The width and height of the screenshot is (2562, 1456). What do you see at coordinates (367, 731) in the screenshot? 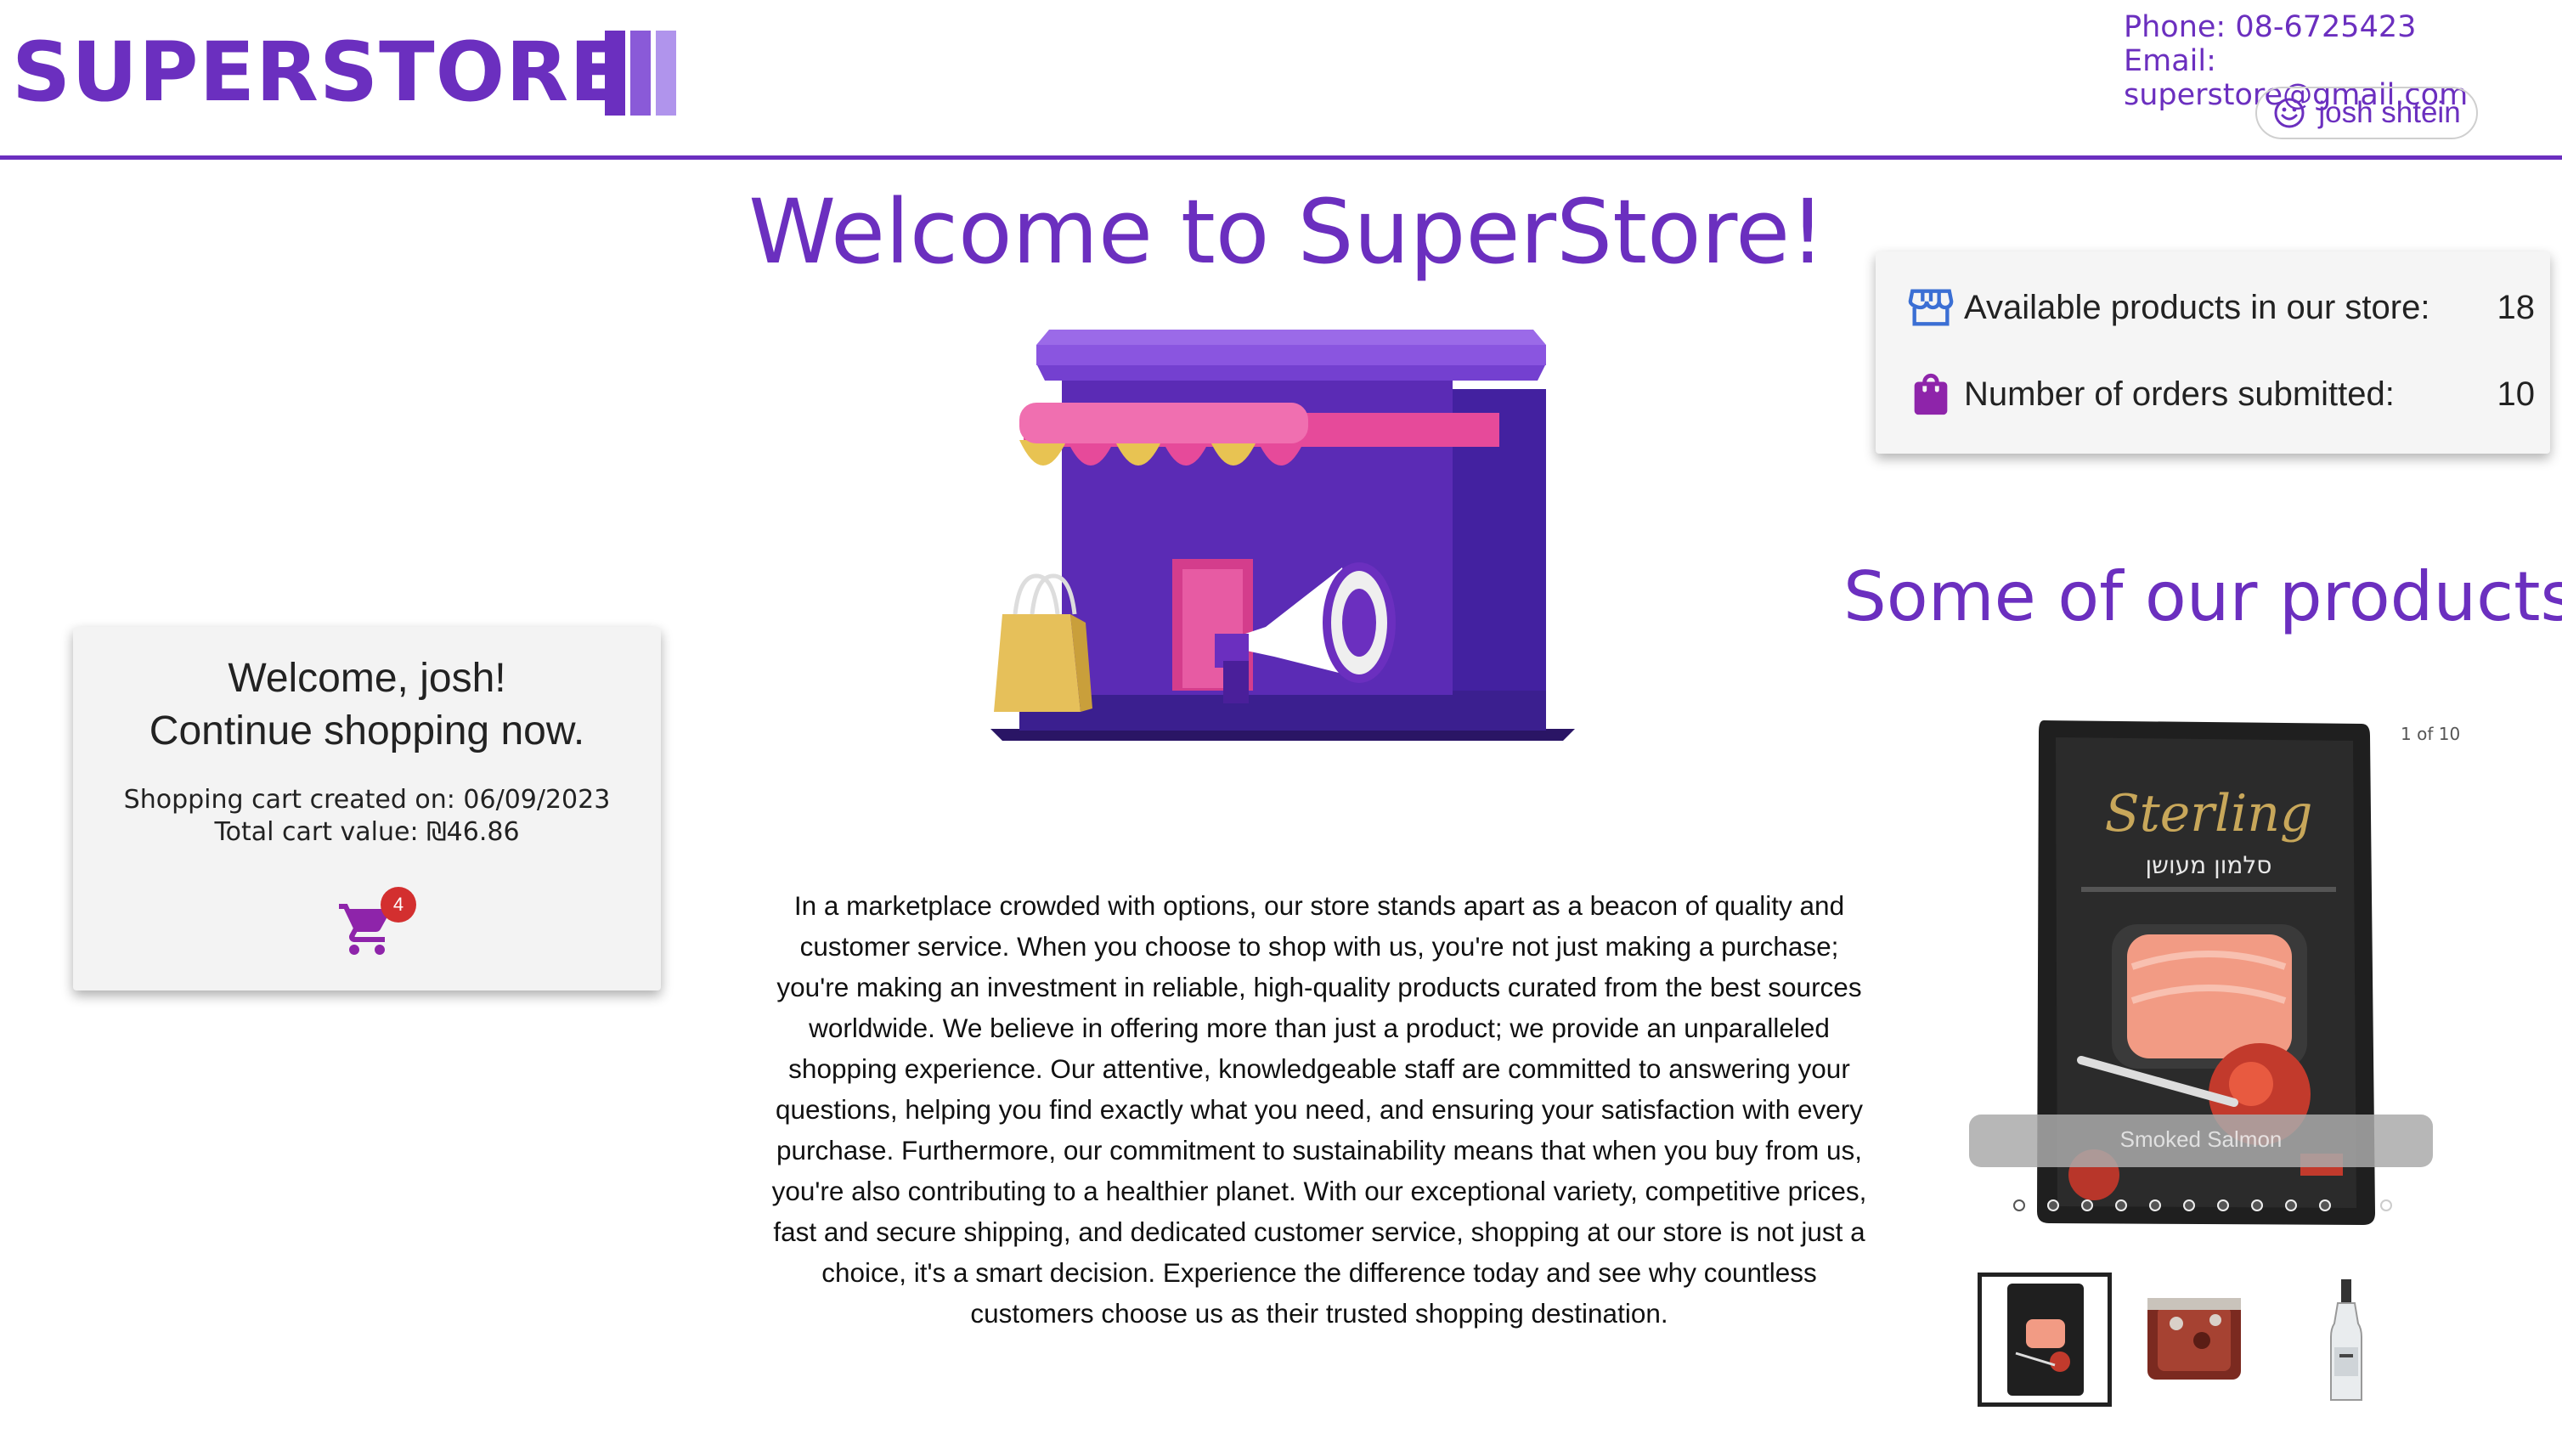
I see `continue-shopping-text: Continue shopping now.` at bounding box center [367, 731].